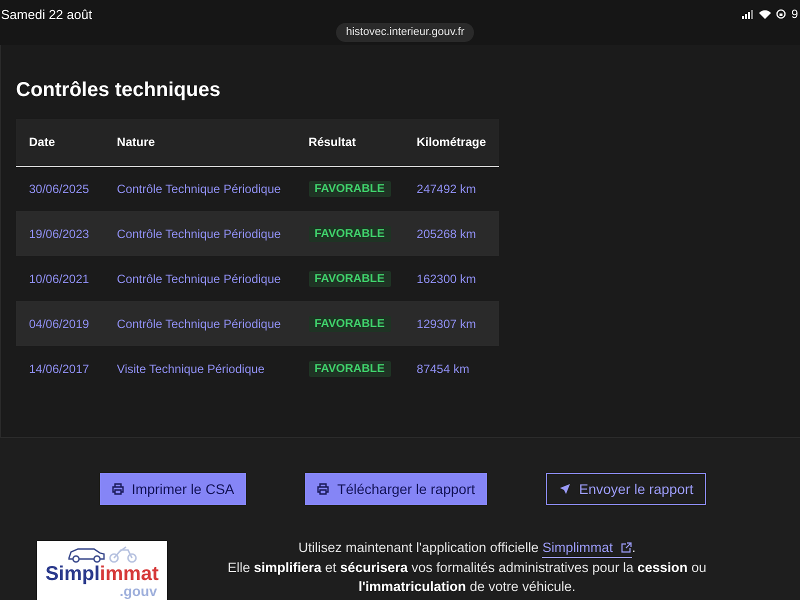  Describe the element at coordinates (587, 548) in the screenshot. I see `simplimmat-link: Simplimmat` at that location.